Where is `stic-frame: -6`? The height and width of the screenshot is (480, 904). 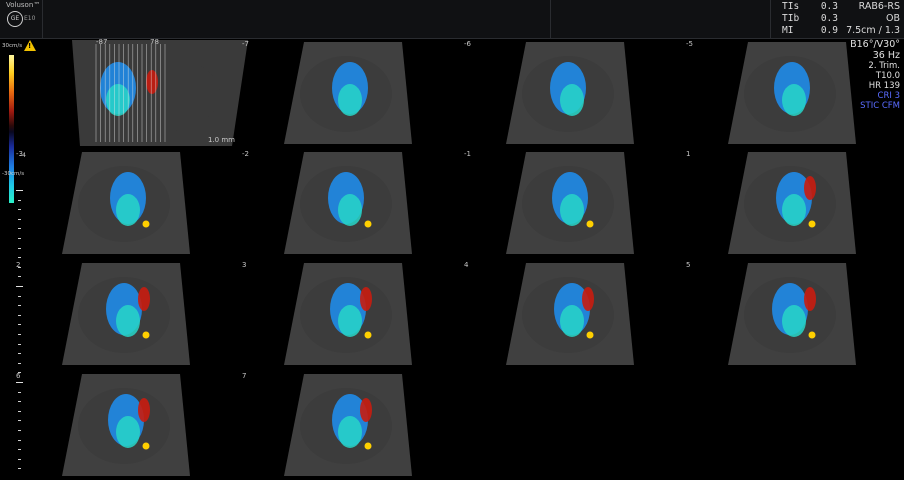
stic-frame: -6 is located at coordinates (584, 93).